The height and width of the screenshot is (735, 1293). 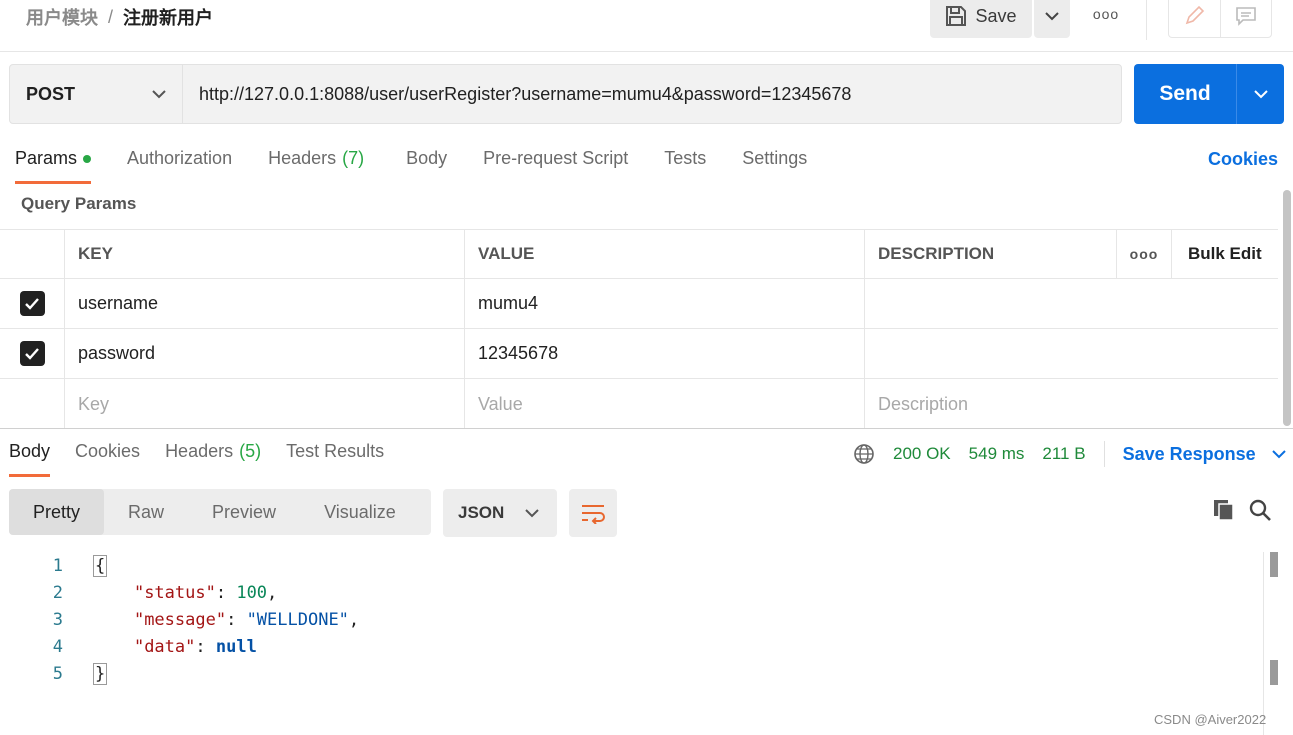 I want to click on tab-settings: Settings, so click(x=774, y=166).